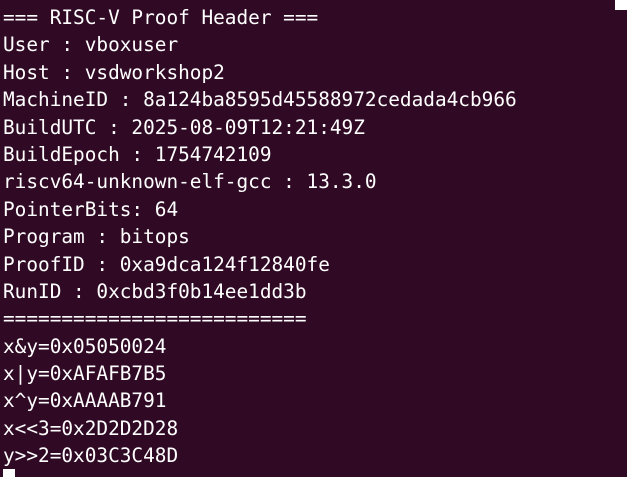 The image size is (627, 477). What do you see at coordinates (91, 209) in the screenshot?
I see `output-line-pointer-bits: PointerBits: 64` at bounding box center [91, 209].